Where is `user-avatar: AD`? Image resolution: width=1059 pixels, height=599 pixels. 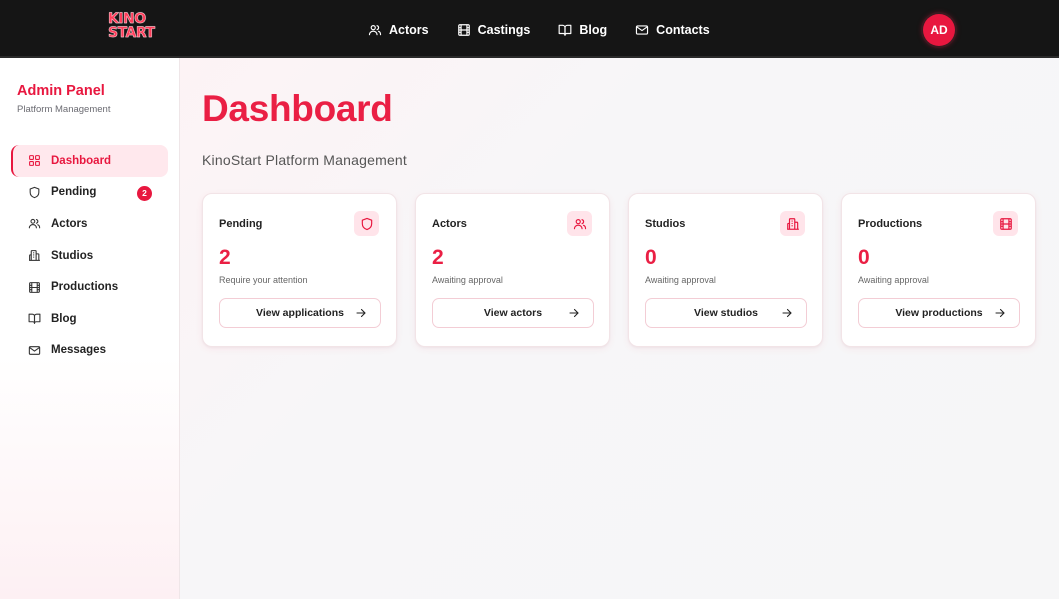
user-avatar: AD is located at coordinates (939, 30).